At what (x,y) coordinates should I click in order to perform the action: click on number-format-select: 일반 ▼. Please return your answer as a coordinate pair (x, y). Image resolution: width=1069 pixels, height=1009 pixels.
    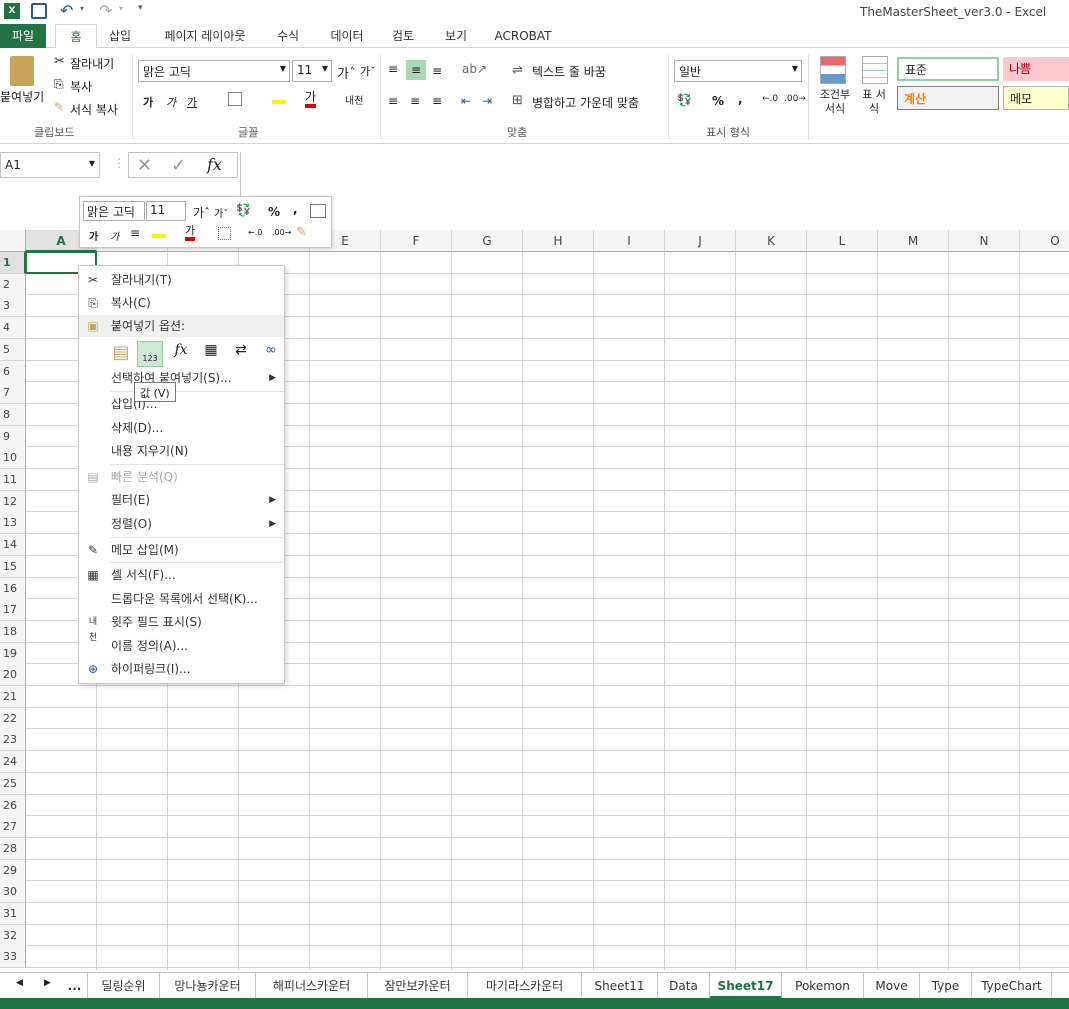
    Looking at the image, I should click on (738, 71).